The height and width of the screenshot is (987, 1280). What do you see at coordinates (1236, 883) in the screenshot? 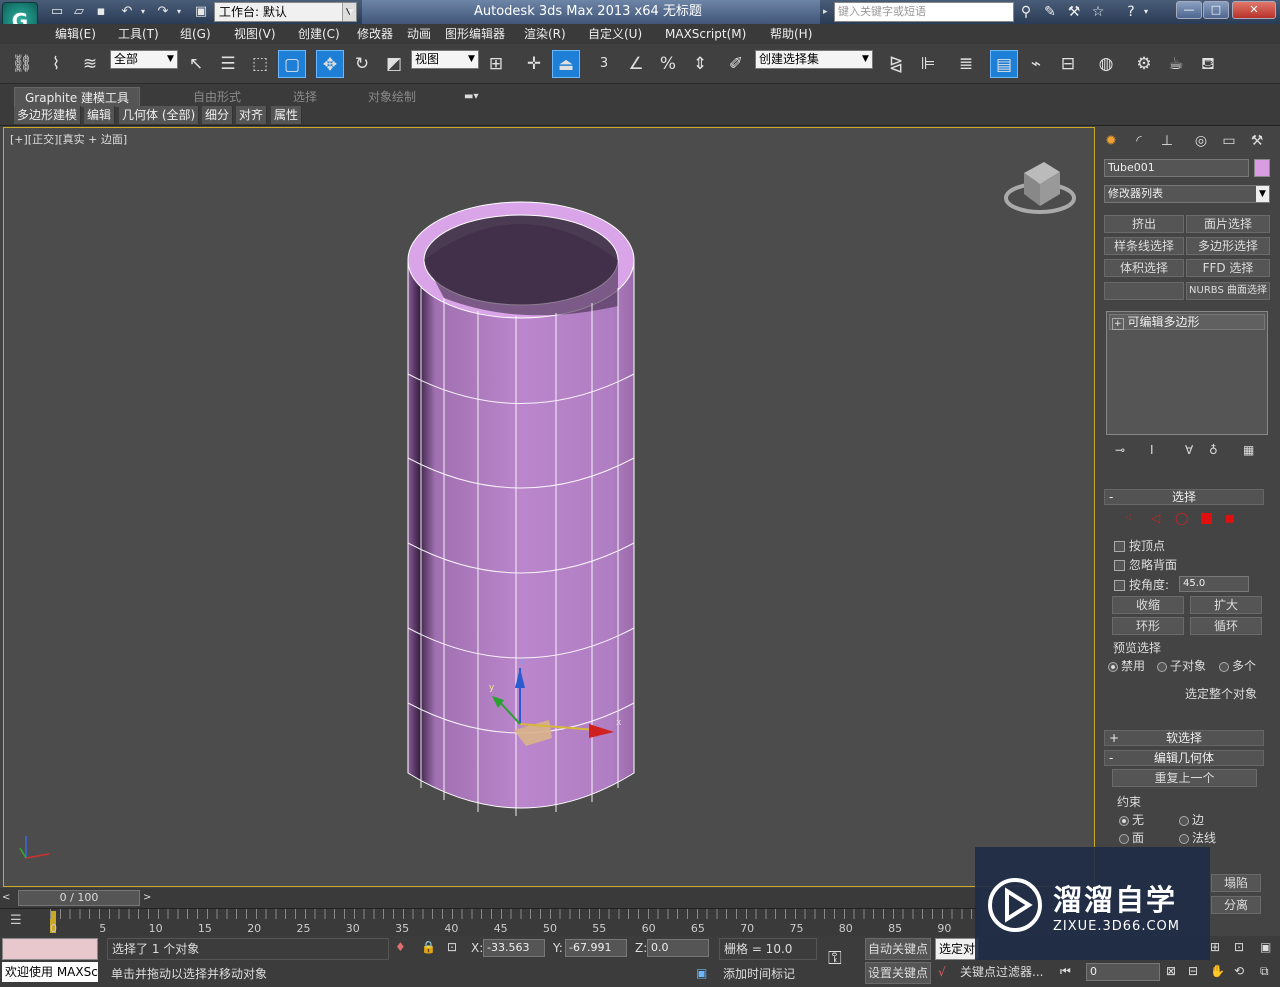
I see `collapse-button: 塌陷` at bounding box center [1236, 883].